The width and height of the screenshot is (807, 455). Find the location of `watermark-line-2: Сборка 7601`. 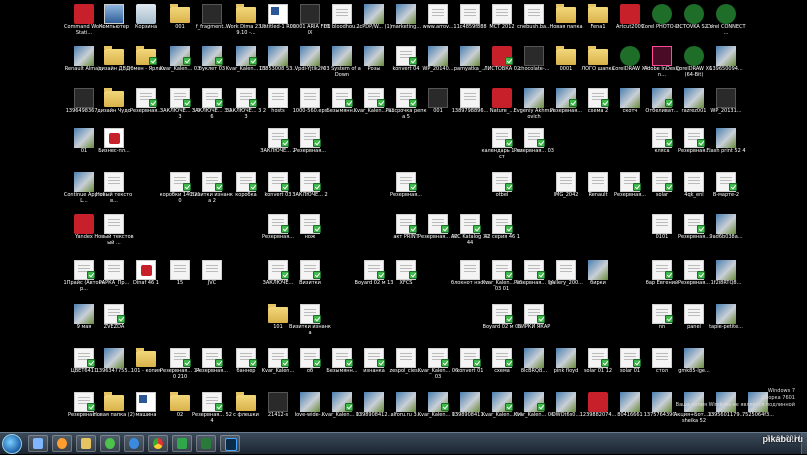

watermark-line-2: Сборка 7601 is located at coordinates (778, 398).